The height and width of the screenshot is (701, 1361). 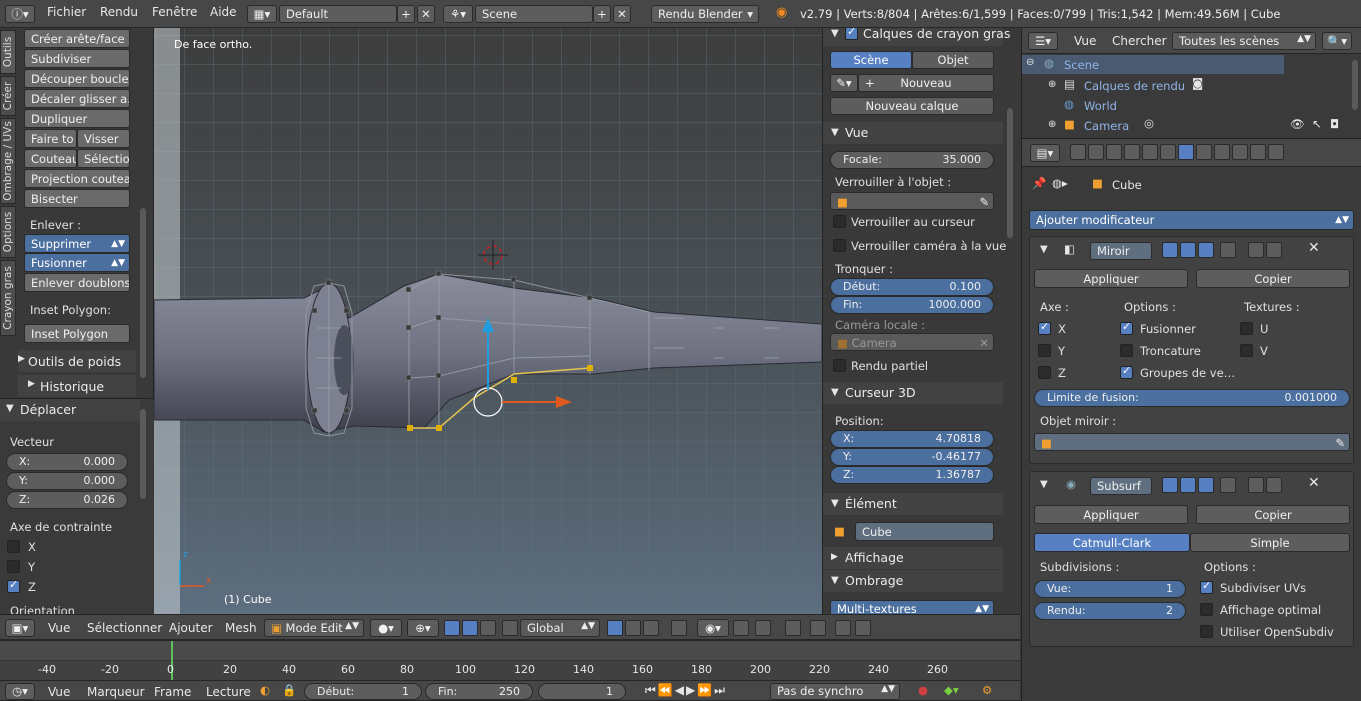 What do you see at coordinates (452, 628) in the screenshot?
I see `manipulator-toggle` at bounding box center [452, 628].